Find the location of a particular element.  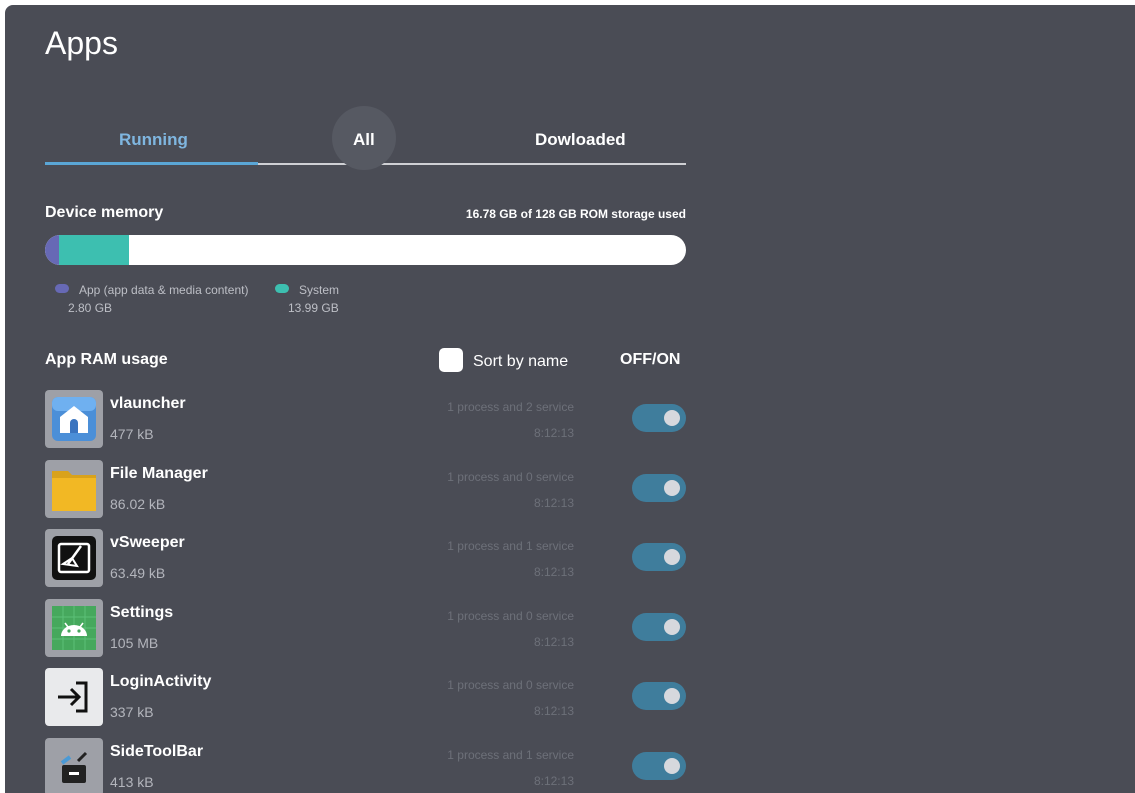

legend-system: System 13.99 GB is located at coordinates (335, 303).